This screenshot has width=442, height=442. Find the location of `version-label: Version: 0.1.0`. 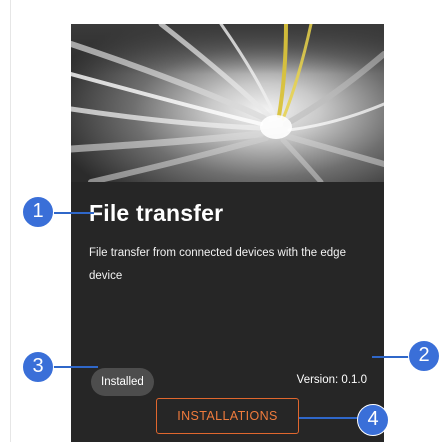

version-label: Version: 0.1.0 is located at coordinates (331, 380).